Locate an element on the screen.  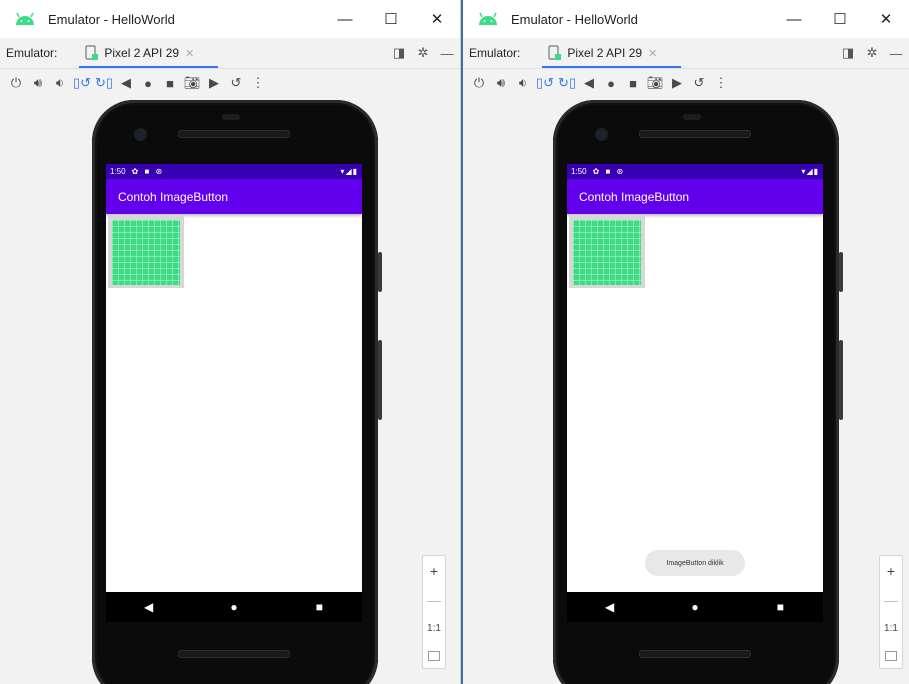
sensor is located at coordinates (692, 117).